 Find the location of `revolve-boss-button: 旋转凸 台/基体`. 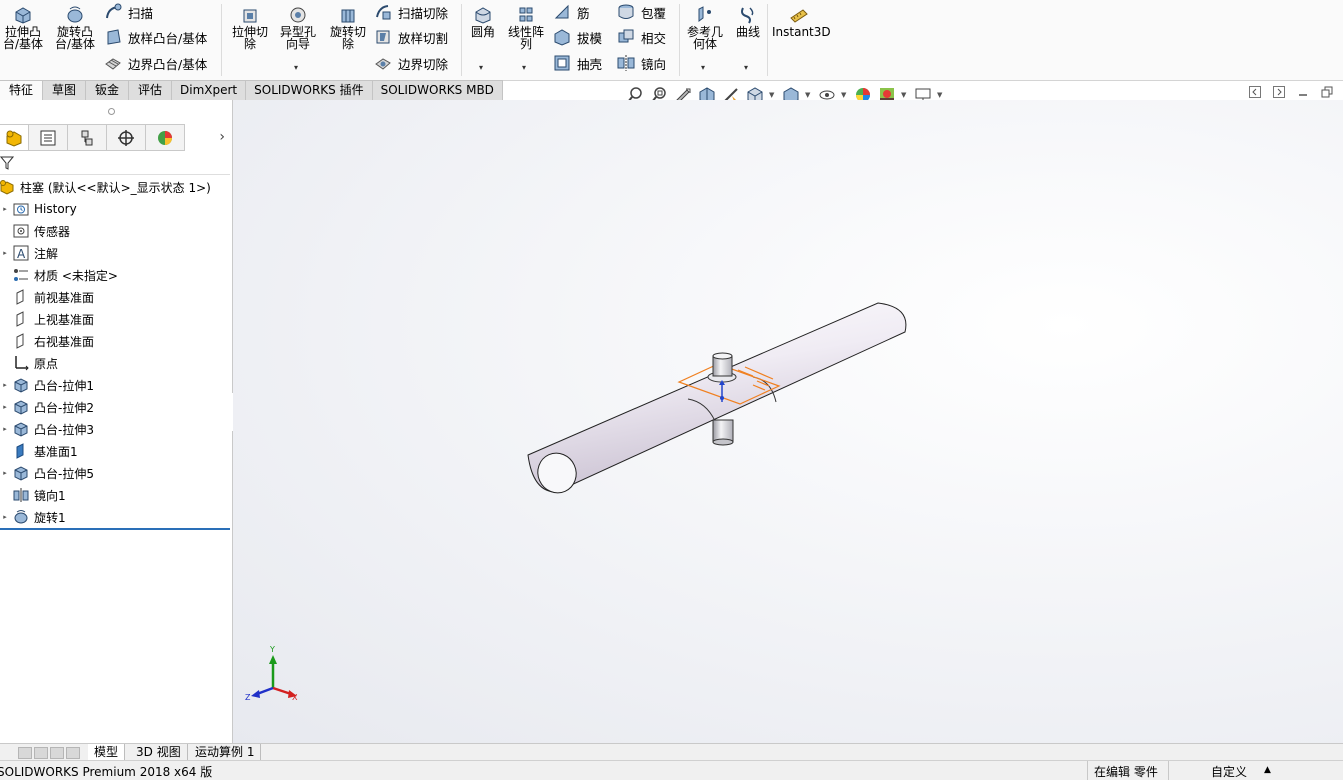

revolve-boss-button: 旋转凸 台/基体 is located at coordinates (75, 27).